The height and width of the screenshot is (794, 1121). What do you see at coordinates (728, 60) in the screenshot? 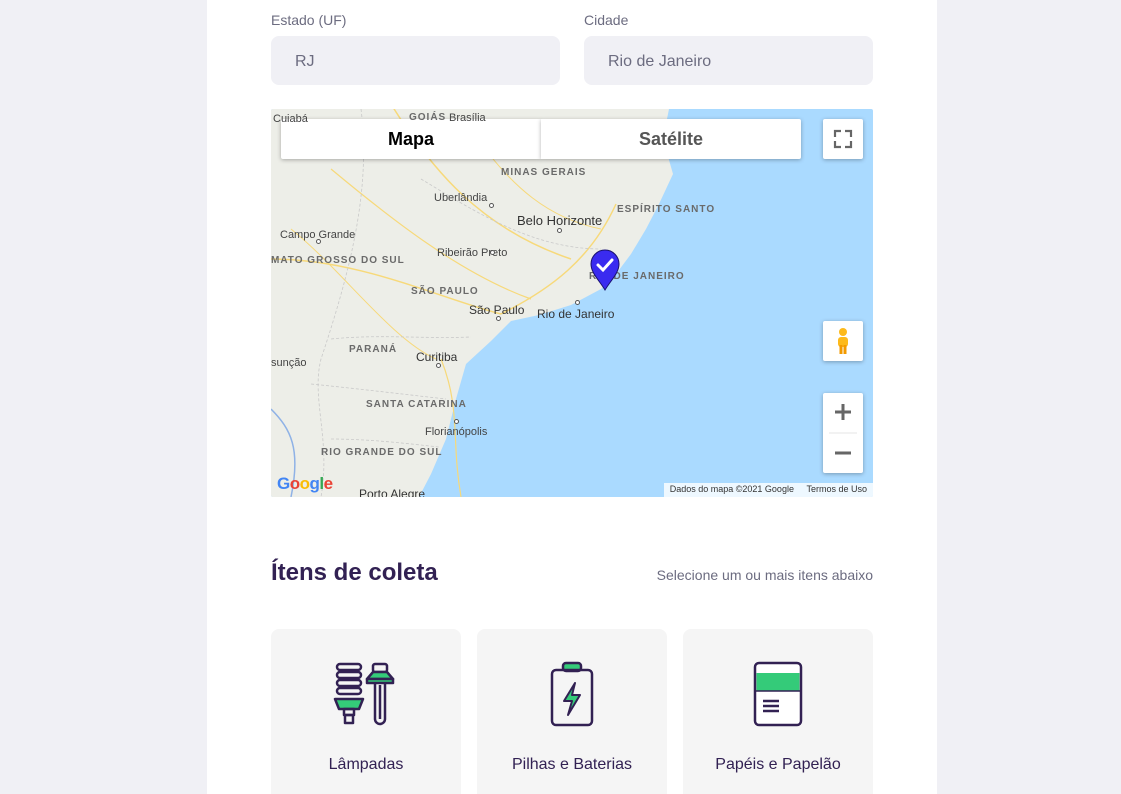
I see `city-select: Rio de Janeiro` at bounding box center [728, 60].